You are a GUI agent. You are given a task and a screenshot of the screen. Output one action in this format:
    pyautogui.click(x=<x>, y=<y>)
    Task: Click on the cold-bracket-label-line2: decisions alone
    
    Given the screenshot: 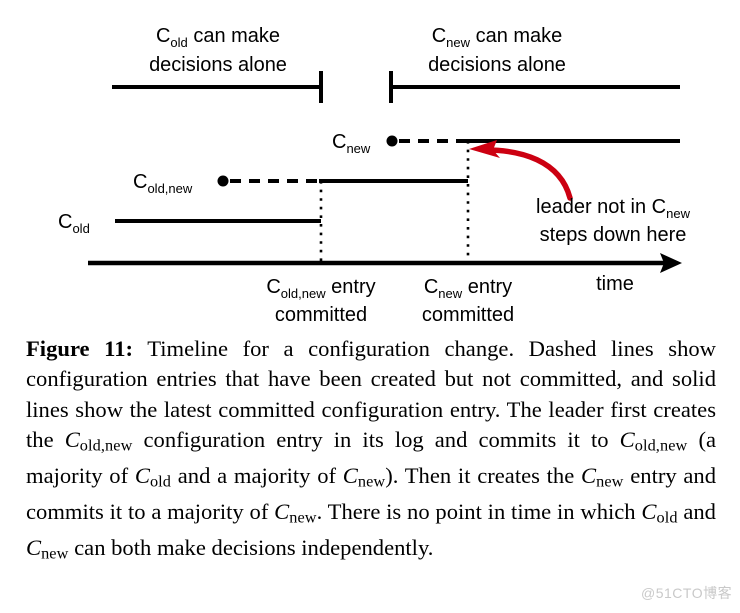 What is the action you would take?
    pyautogui.click(x=218, y=65)
    